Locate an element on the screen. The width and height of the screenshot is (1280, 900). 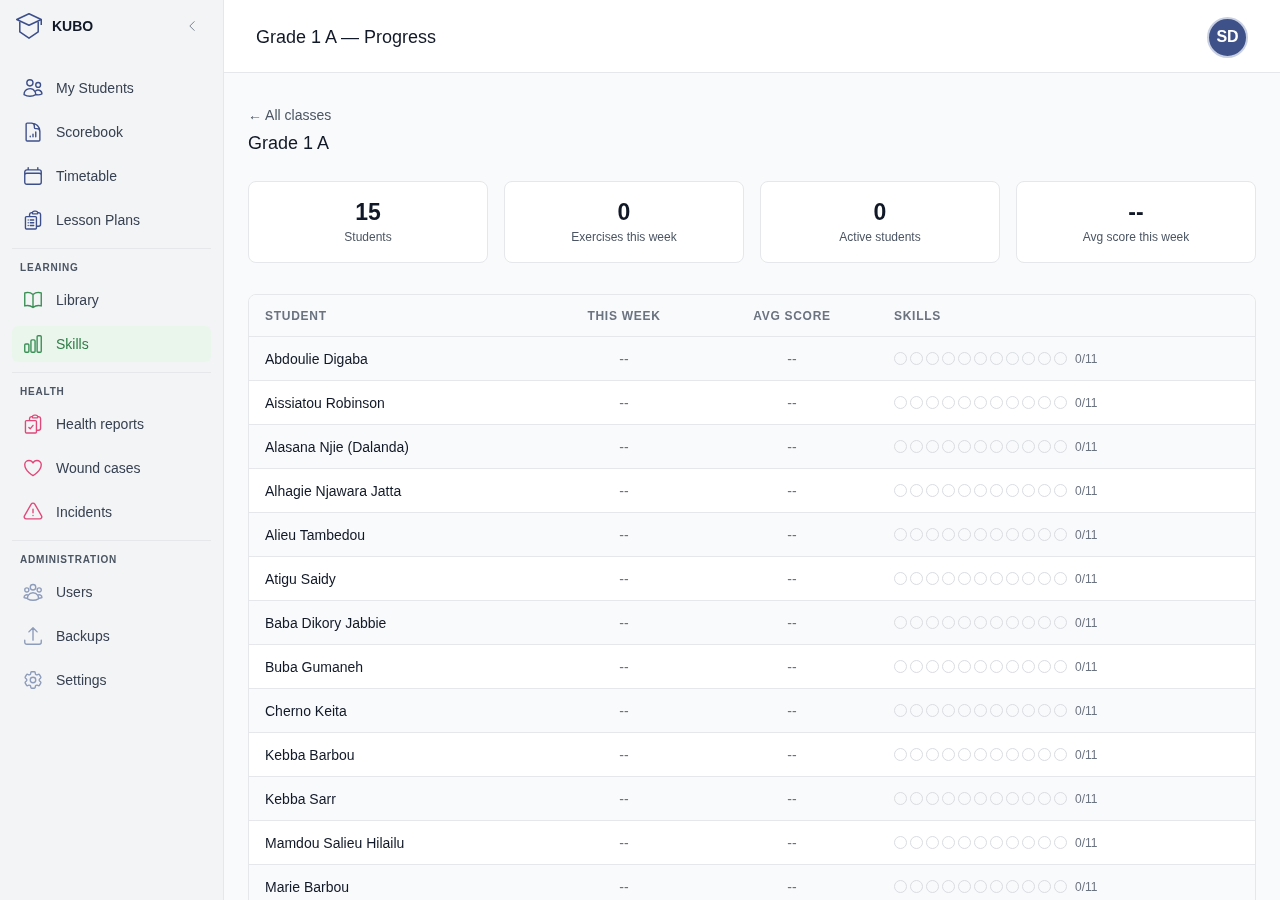
sidebar-item: Users is located at coordinates (111, 592).